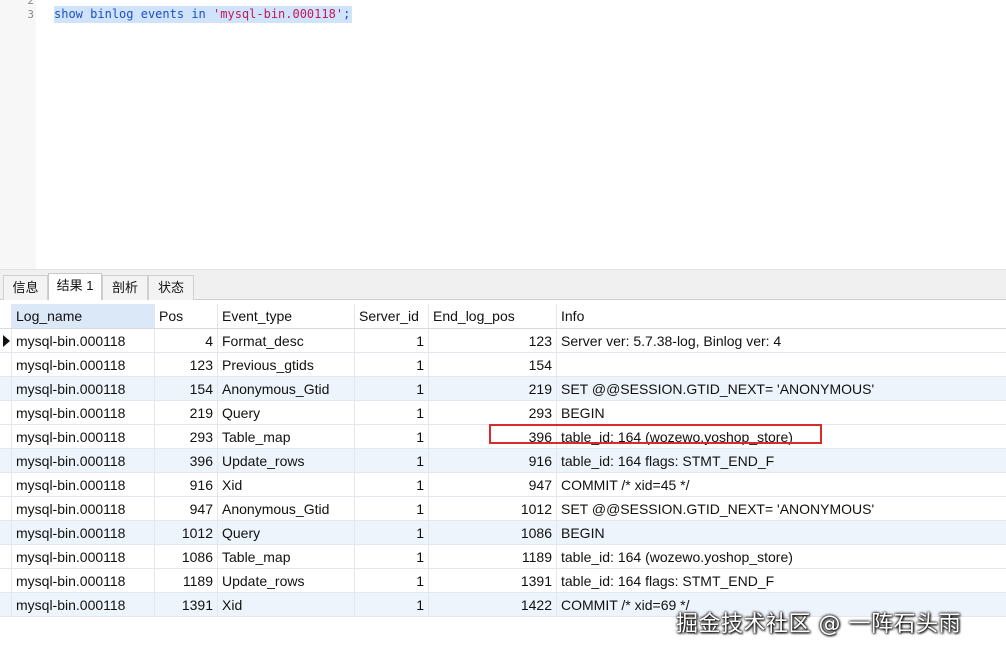 The image size is (1006, 658). I want to click on cell-end-log-pos: 154, so click(493, 364).